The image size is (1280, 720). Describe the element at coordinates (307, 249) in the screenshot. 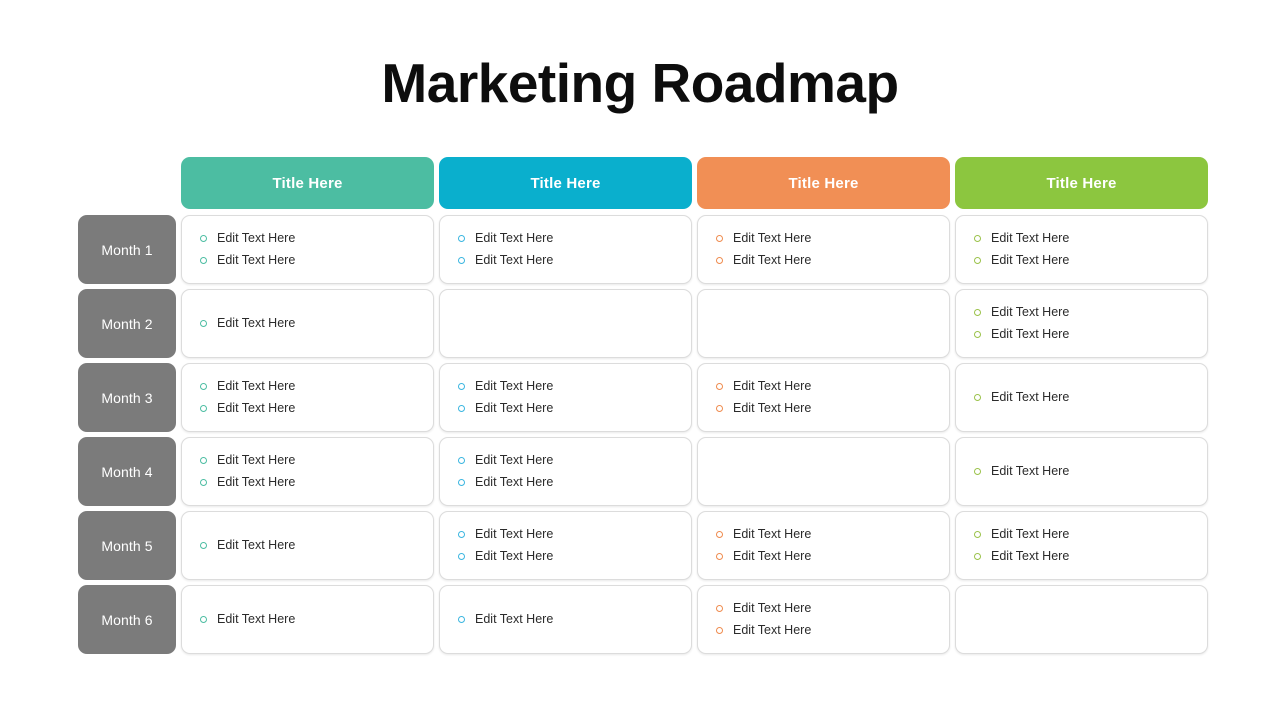

I see `cell-r1-c1: Edit Text Here Edit Text Here` at that location.